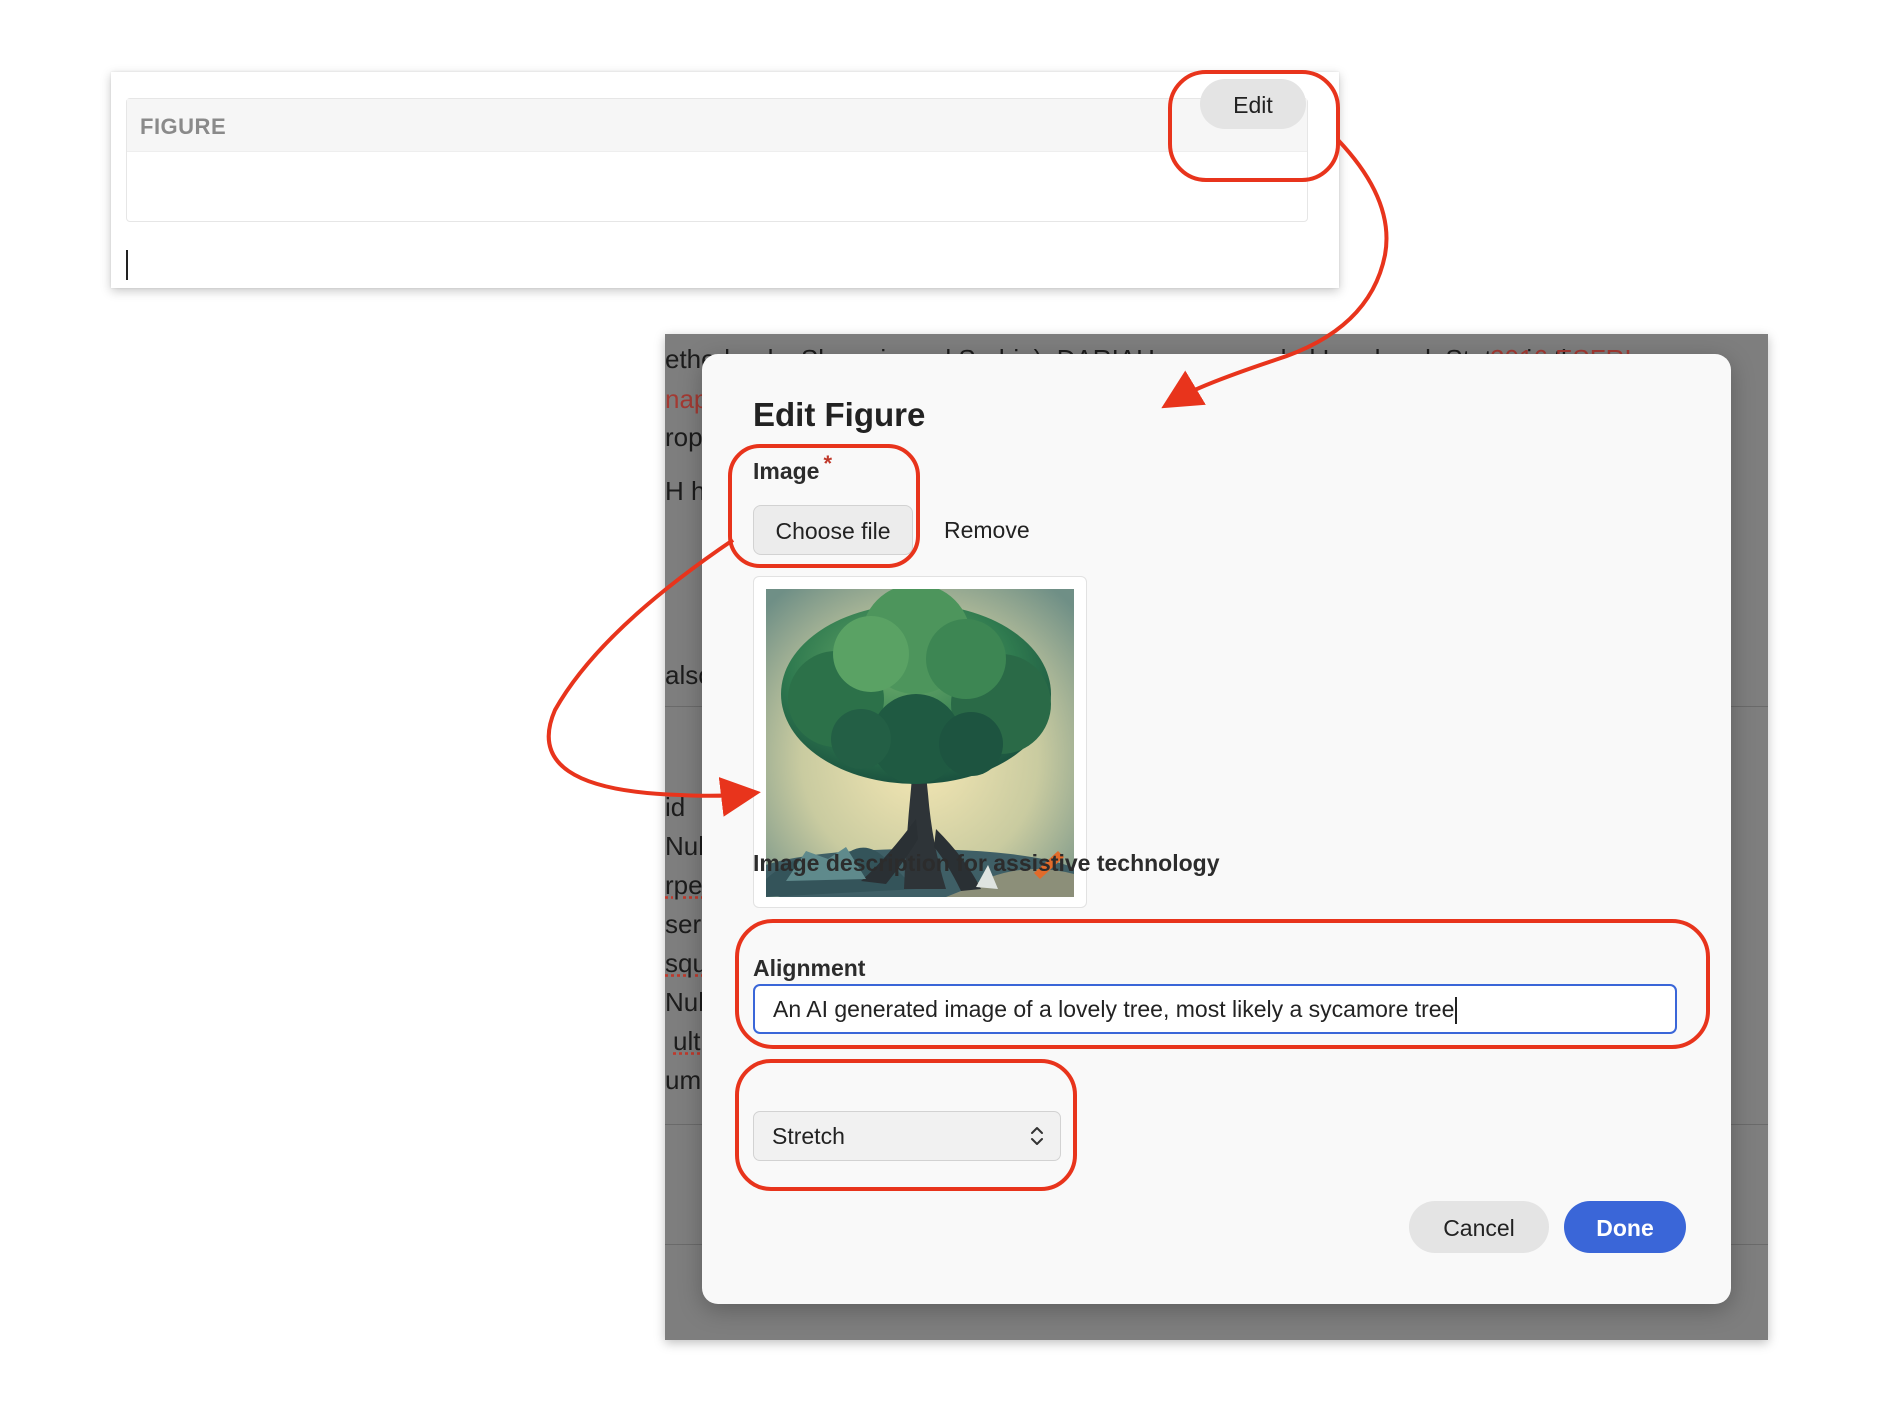  I want to click on background-text-line: ult, so click(687, 1041).